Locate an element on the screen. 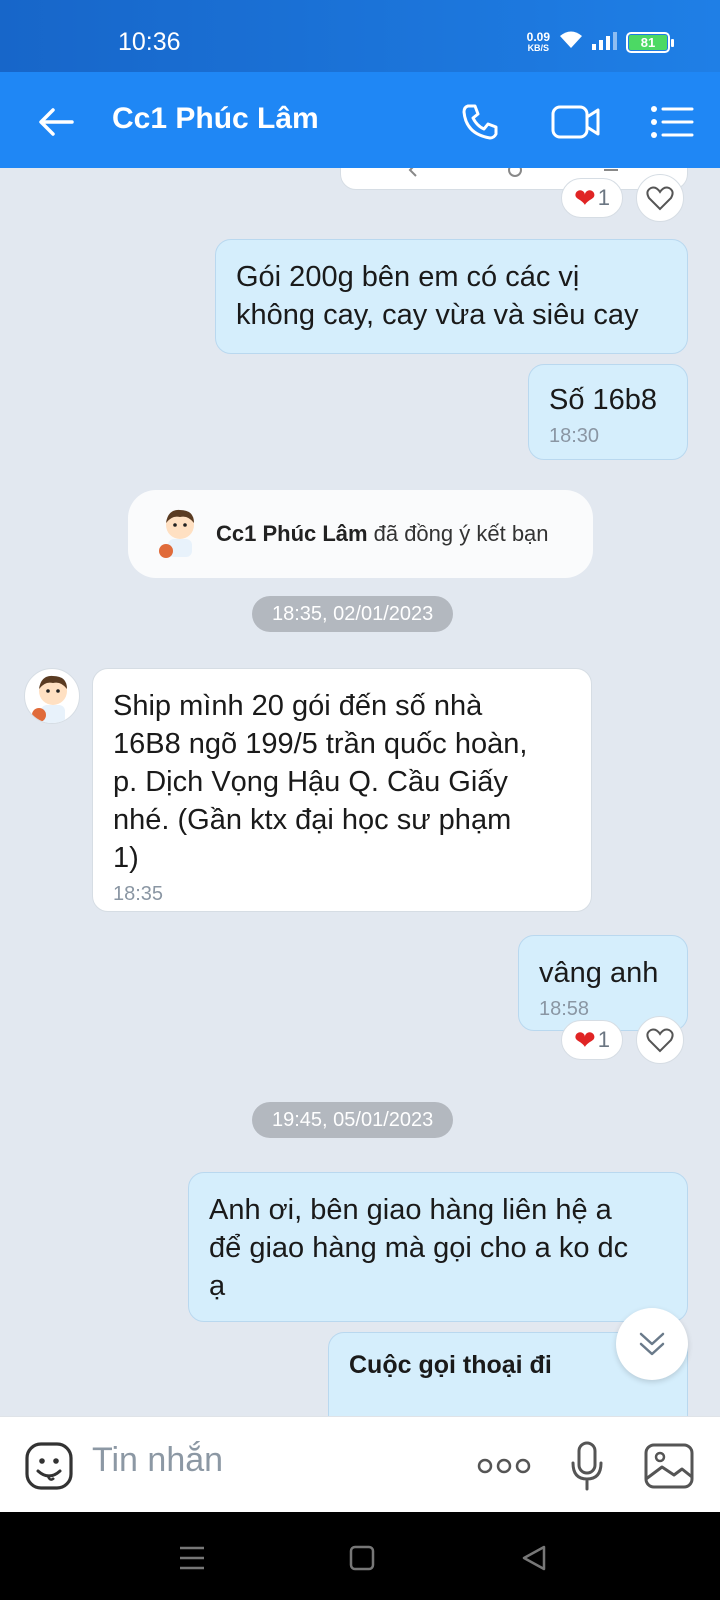 Image resolution: width=720 pixels, height=1600 pixels. back-button is located at coordinates (56, 122).